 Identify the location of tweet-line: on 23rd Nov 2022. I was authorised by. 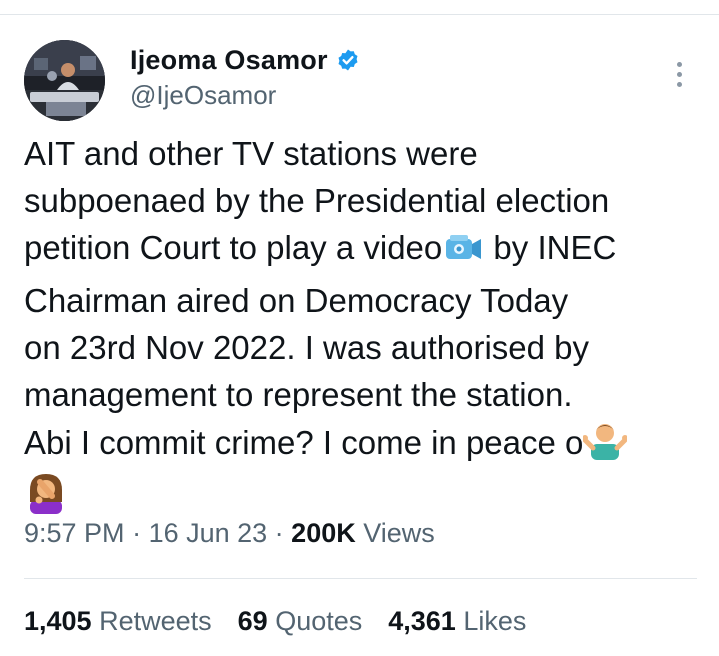
(307, 347).